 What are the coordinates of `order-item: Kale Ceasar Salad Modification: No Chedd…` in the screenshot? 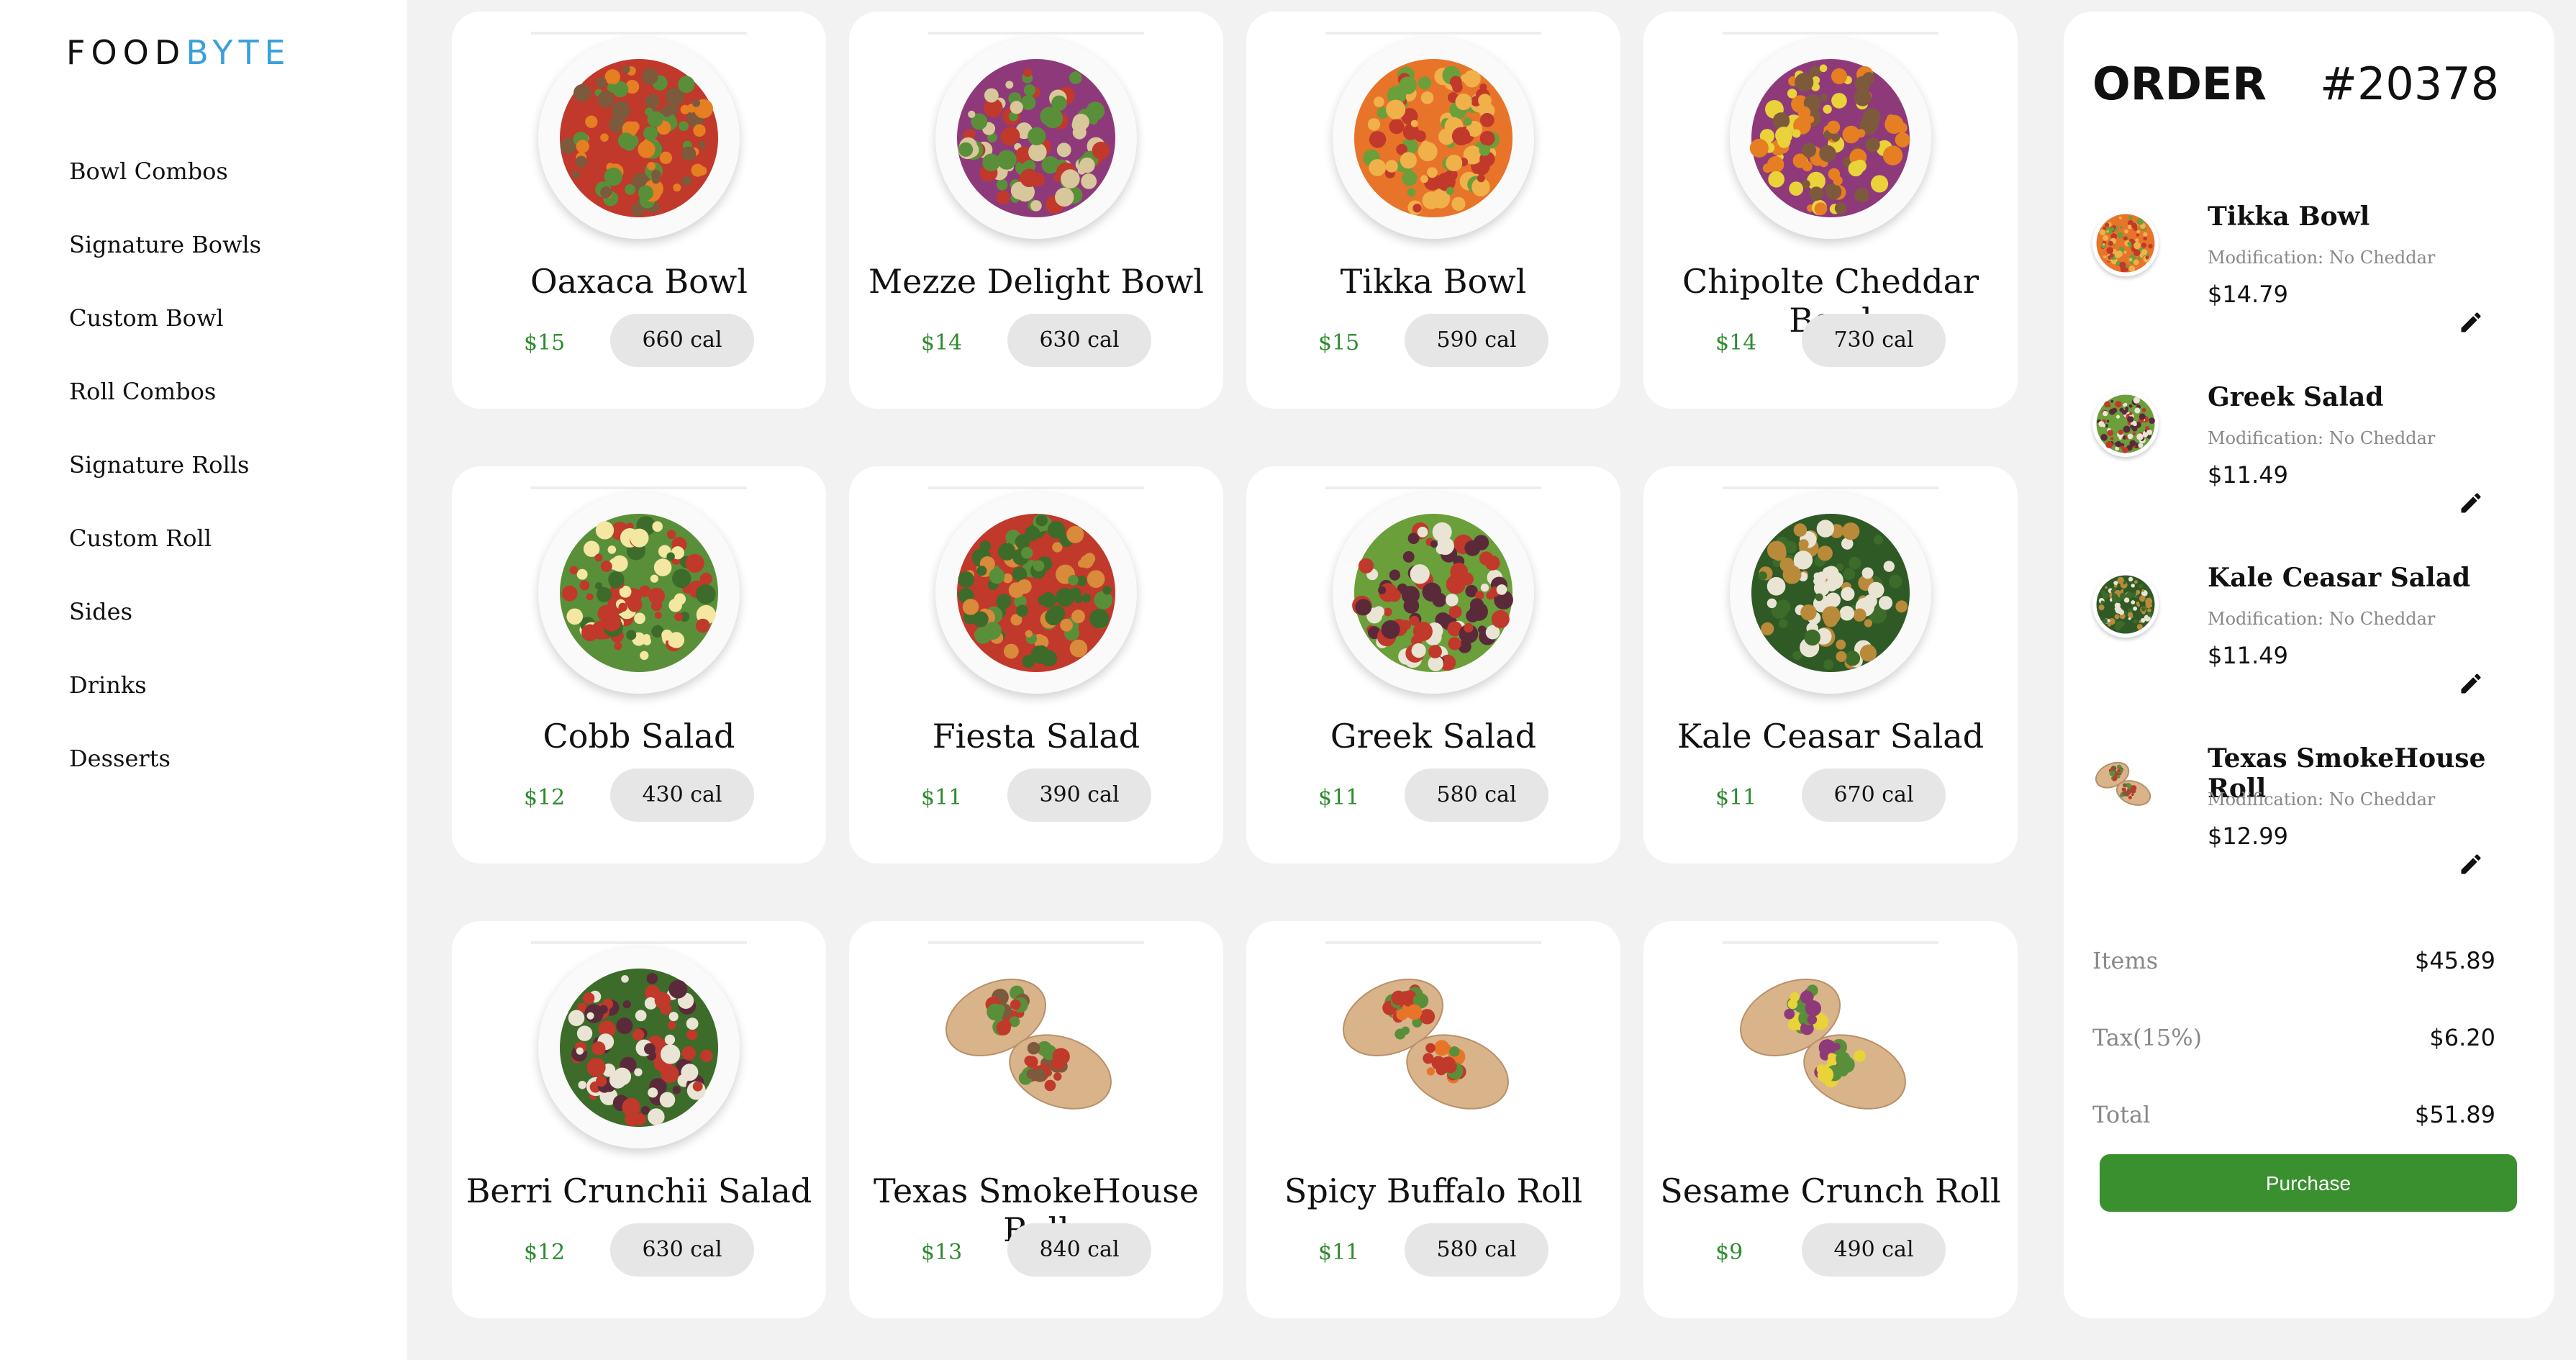 It's located at (2315, 638).